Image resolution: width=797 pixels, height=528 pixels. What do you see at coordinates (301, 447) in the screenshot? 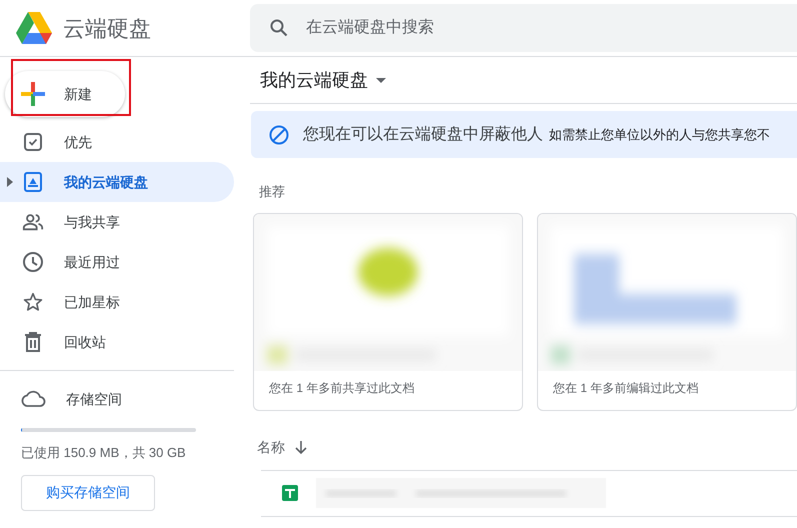
I see `sort-arrow-icon` at bounding box center [301, 447].